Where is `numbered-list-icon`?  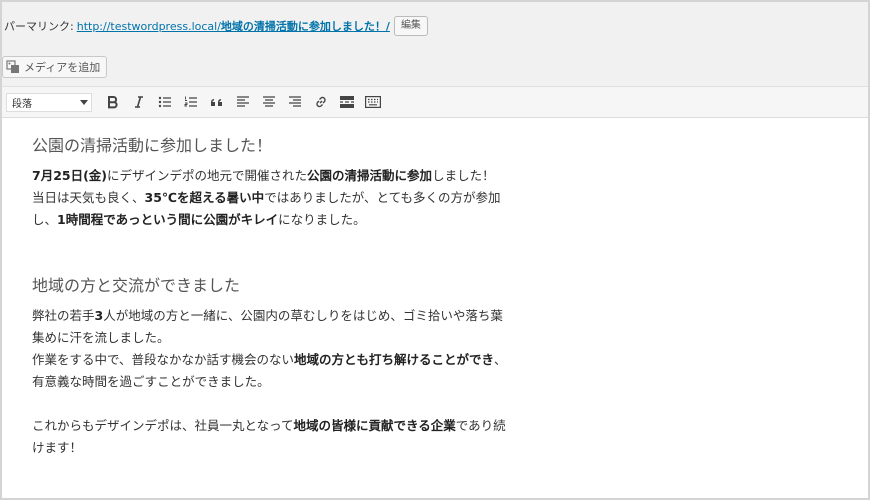
numbered-list-icon is located at coordinates (190, 101).